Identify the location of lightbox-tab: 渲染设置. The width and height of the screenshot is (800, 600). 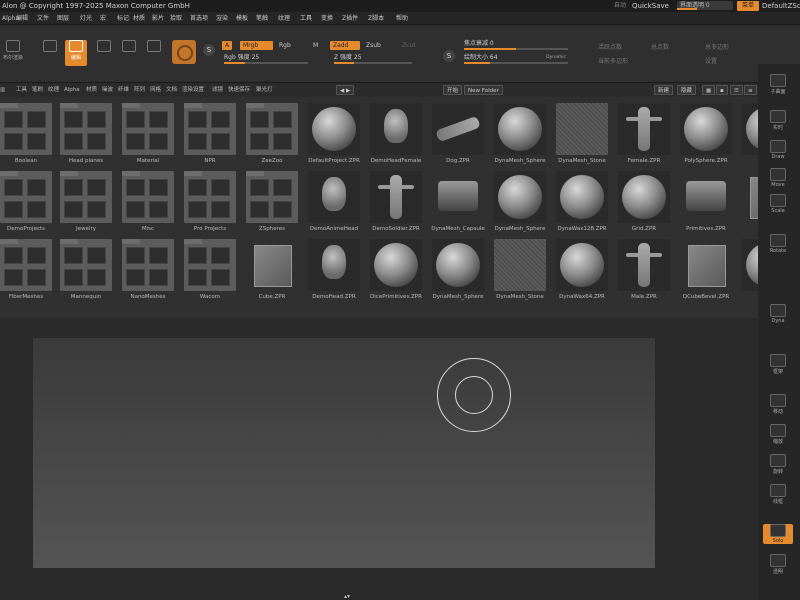
(193, 90).